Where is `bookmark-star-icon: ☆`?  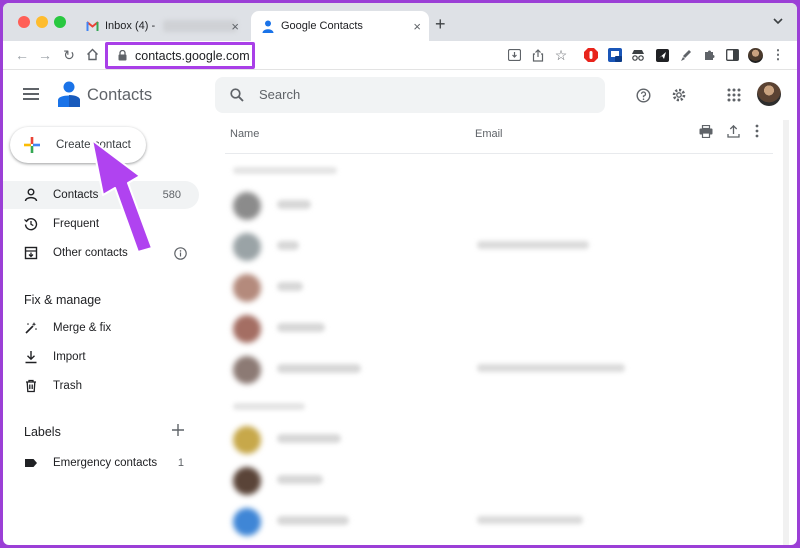 bookmark-star-icon: ☆ is located at coordinates (561, 55).